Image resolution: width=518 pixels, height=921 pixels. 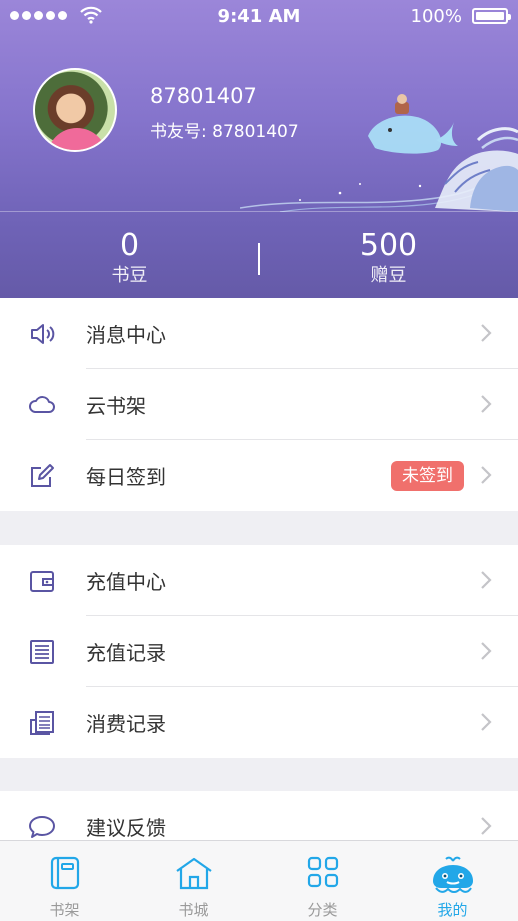 What do you see at coordinates (259, 580) in the screenshot?
I see `menu-item-recharge-center: 充值中心` at bounding box center [259, 580].